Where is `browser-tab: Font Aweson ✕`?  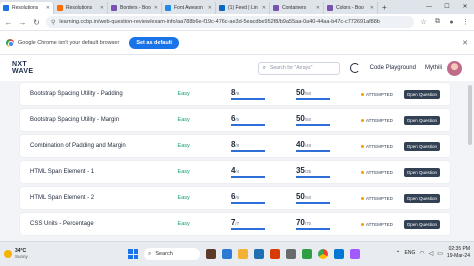 browser-tab: Font Aweson ✕ is located at coordinates (189, 8).